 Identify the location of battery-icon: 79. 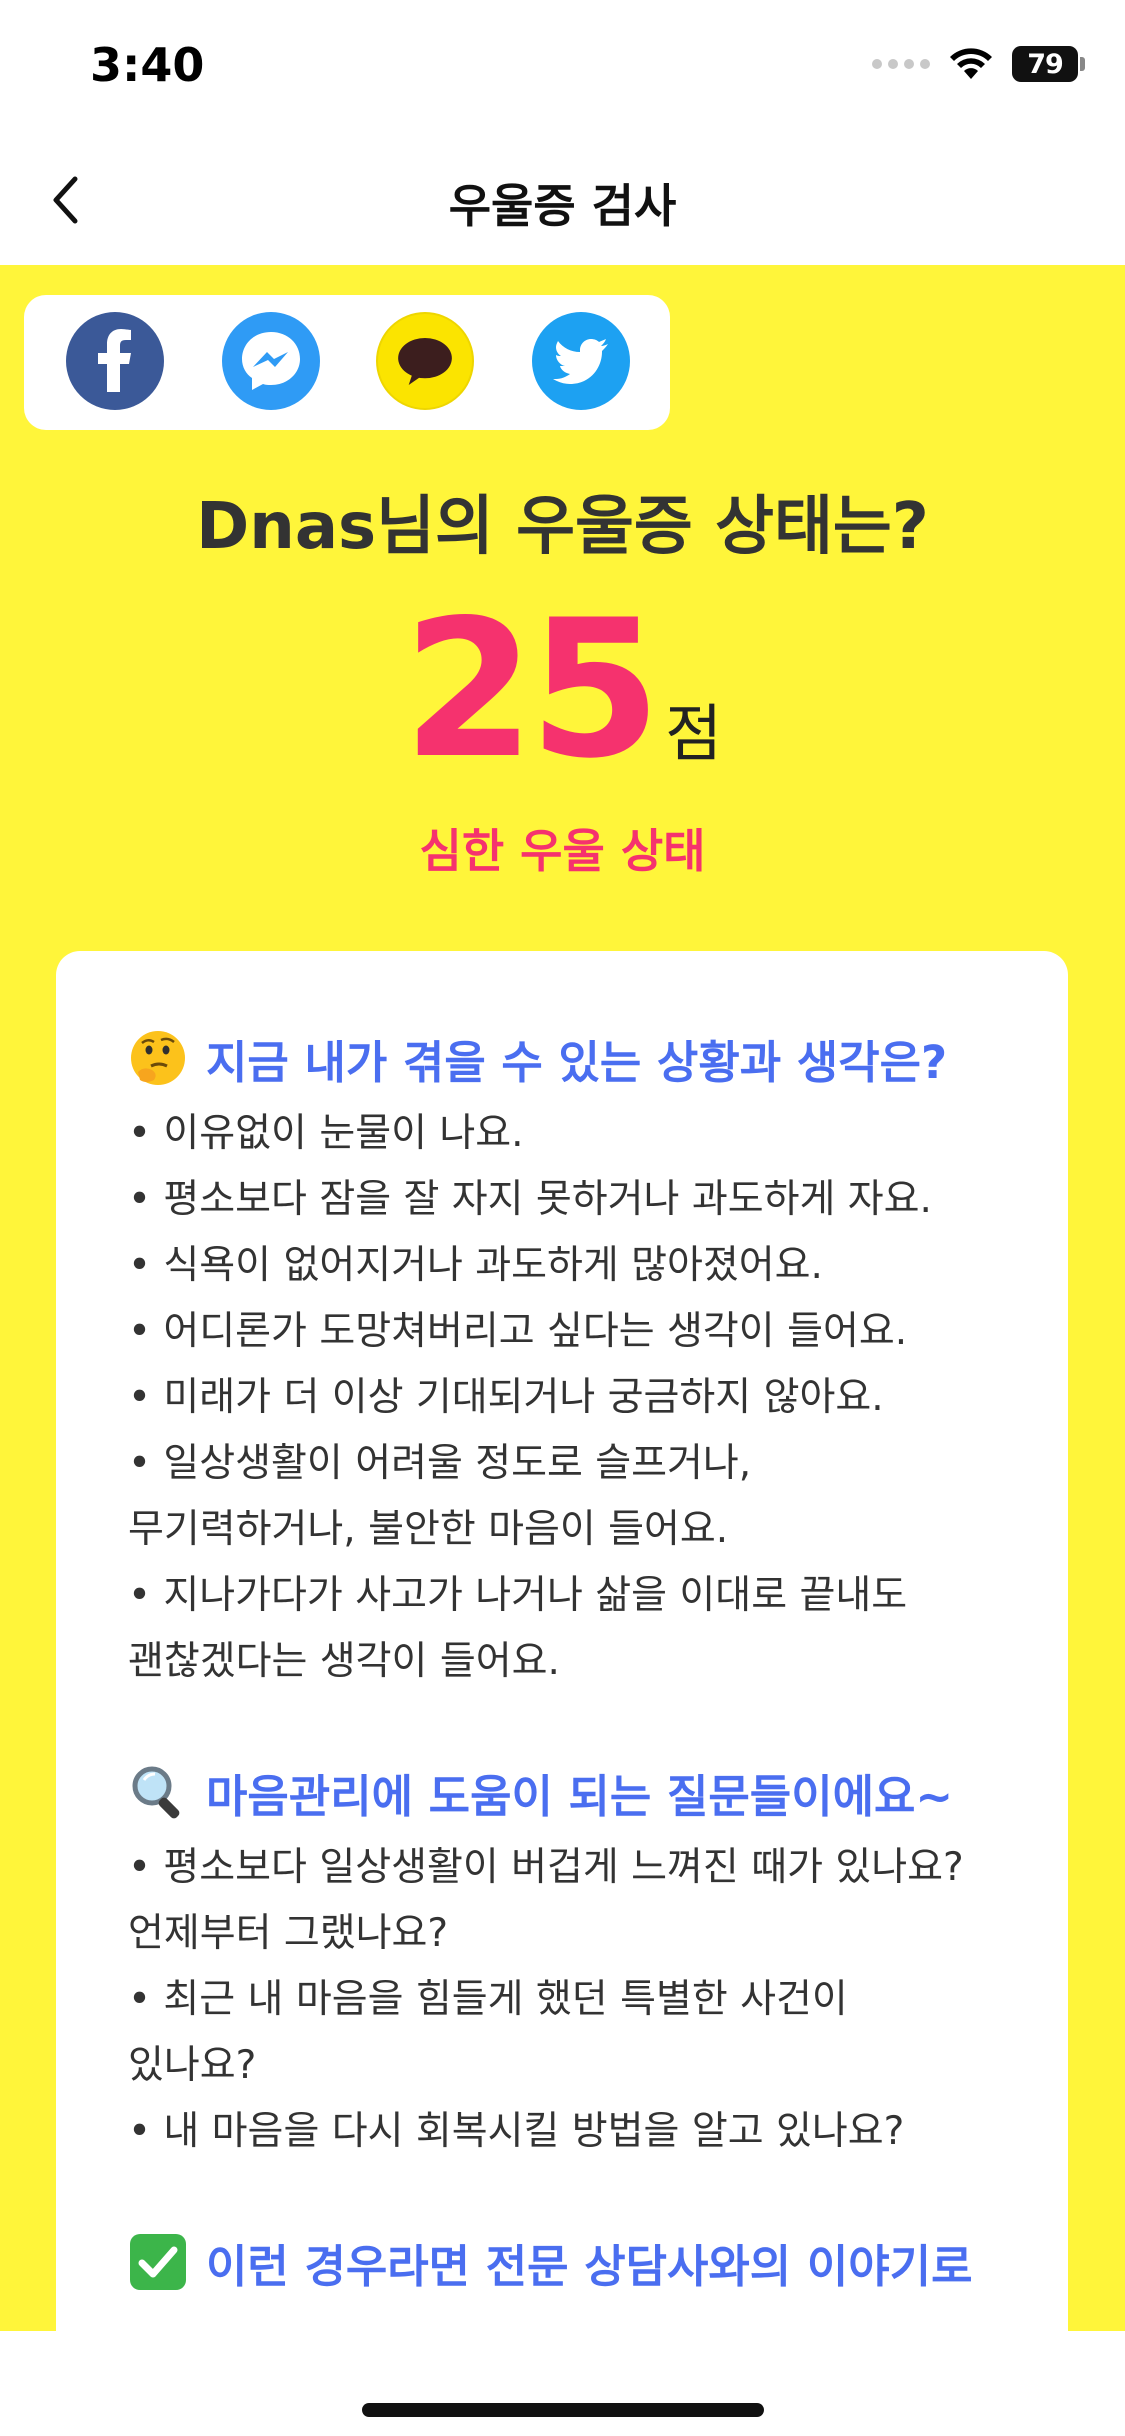
(1048, 64).